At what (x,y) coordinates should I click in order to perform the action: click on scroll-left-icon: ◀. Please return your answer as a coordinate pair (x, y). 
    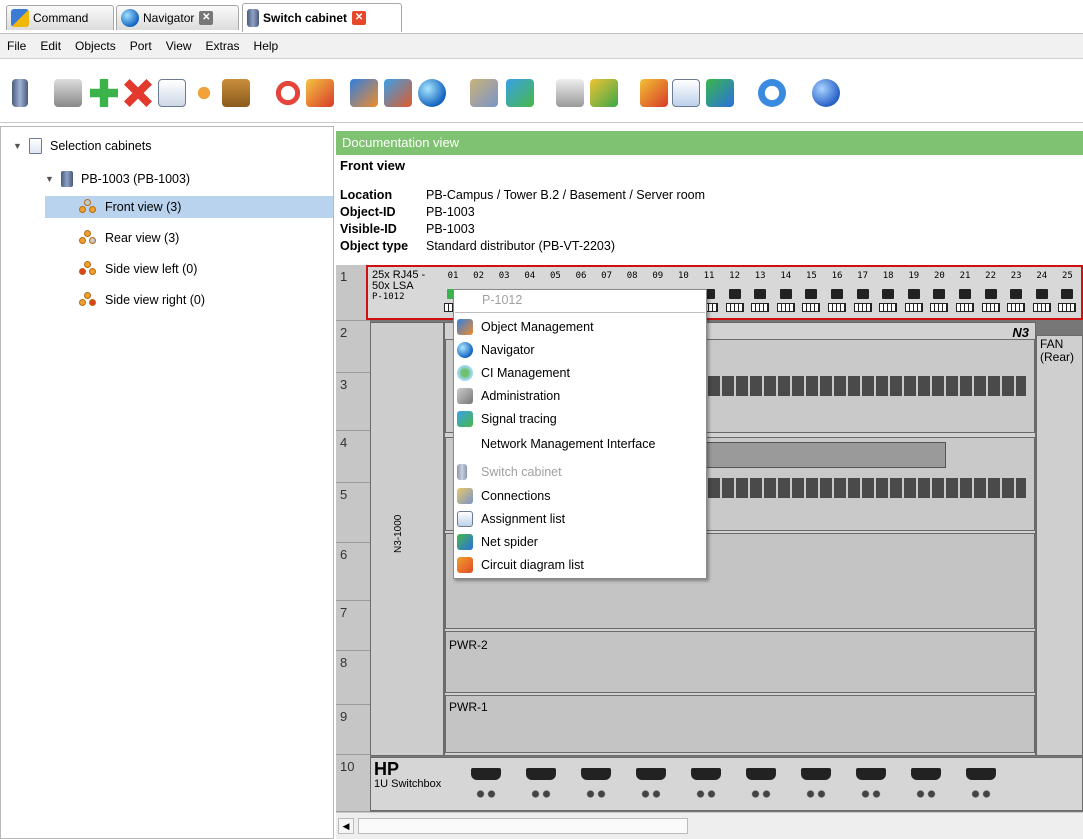
    Looking at the image, I should click on (346, 826).